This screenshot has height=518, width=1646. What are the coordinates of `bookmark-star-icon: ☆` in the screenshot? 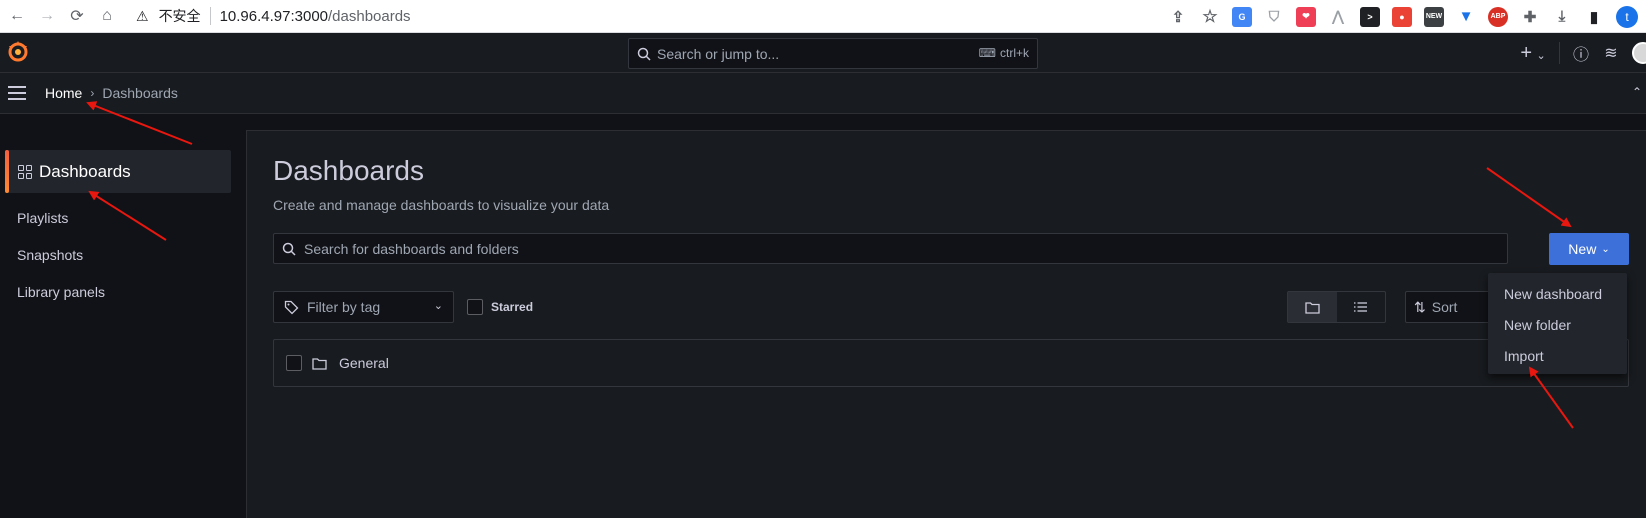 It's located at (1210, 17).